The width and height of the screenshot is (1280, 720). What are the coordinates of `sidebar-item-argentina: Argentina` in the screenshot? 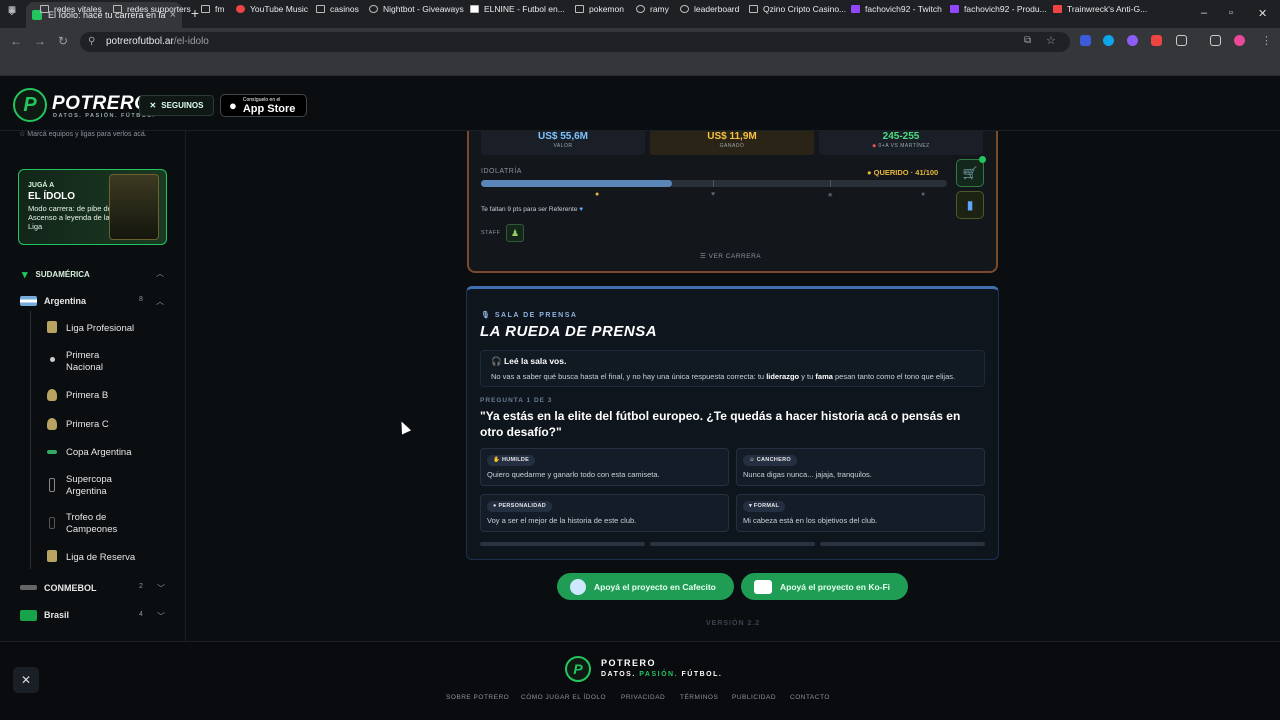 It's located at (65, 301).